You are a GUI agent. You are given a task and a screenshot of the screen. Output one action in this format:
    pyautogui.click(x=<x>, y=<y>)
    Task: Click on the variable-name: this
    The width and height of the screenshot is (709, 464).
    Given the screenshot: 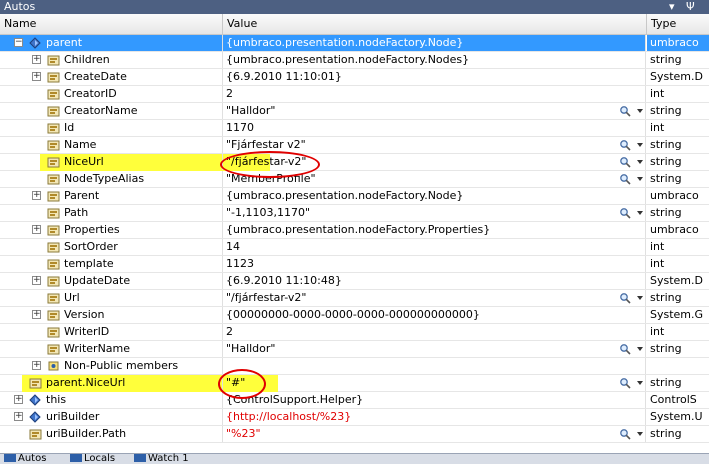 What is the action you would take?
    pyautogui.click(x=56, y=399)
    